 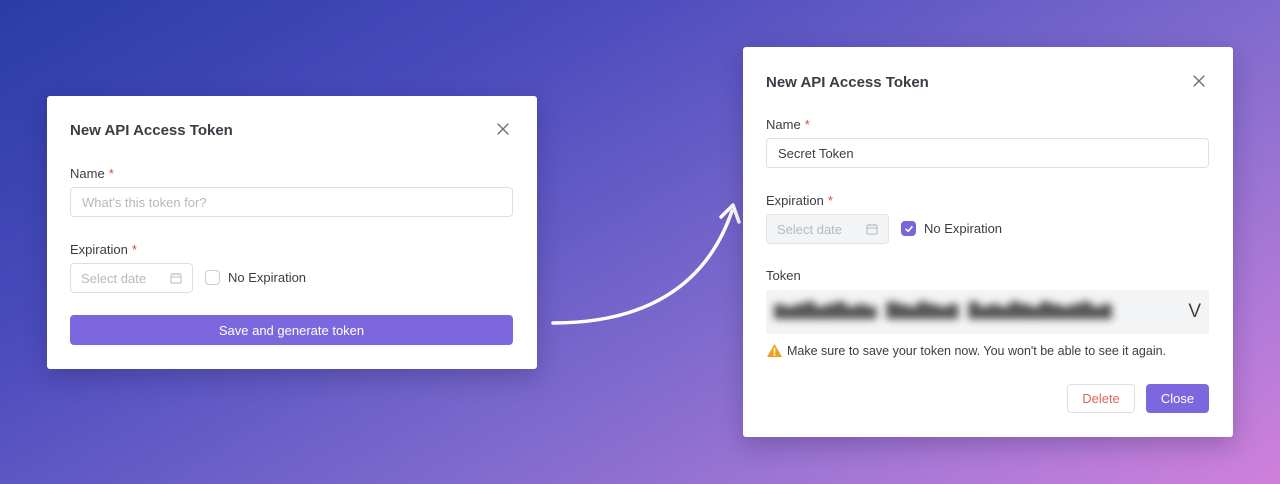 What do you see at coordinates (783, 275) in the screenshot?
I see `token-label: Token` at bounding box center [783, 275].